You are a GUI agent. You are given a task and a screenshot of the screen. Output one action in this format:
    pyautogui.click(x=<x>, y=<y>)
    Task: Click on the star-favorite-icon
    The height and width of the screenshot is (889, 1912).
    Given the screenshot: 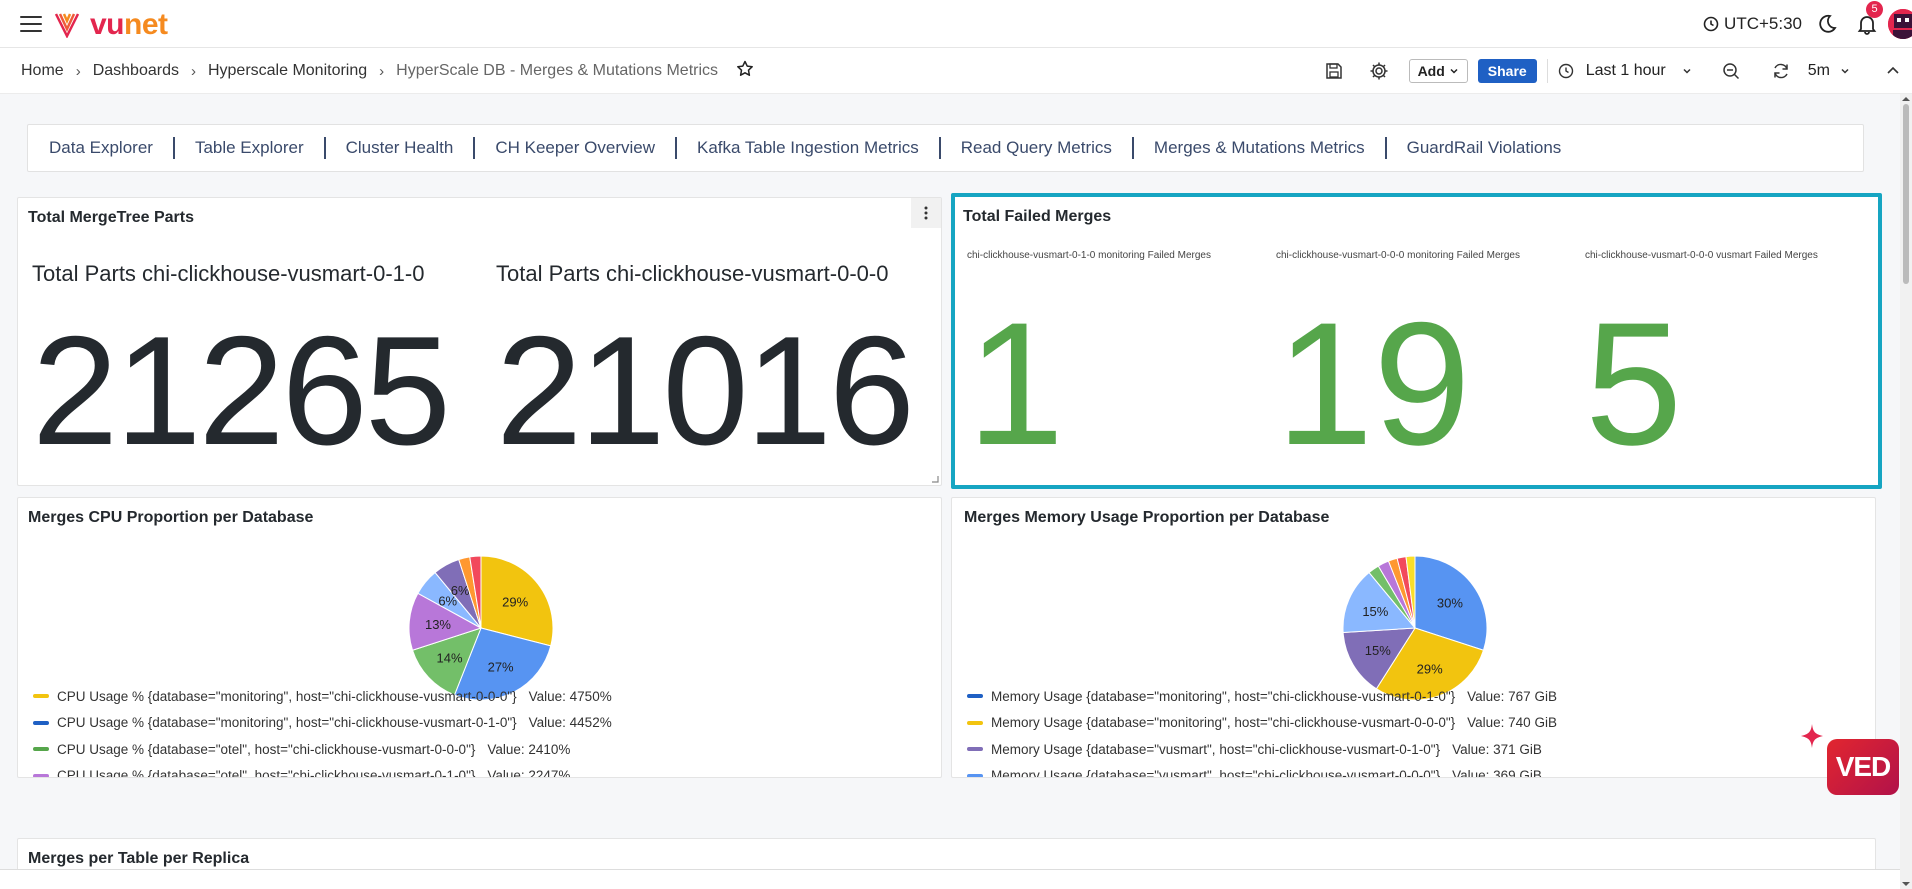 What is the action you would take?
    pyautogui.click(x=745, y=71)
    